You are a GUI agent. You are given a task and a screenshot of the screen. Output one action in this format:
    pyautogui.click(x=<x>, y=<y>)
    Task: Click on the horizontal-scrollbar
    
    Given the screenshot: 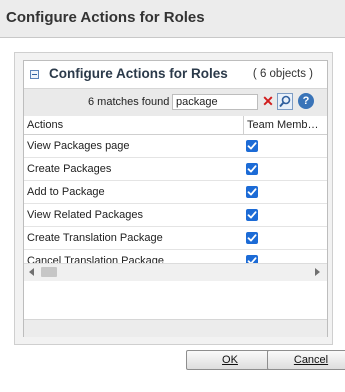 What is the action you would take?
    pyautogui.click(x=175, y=272)
    